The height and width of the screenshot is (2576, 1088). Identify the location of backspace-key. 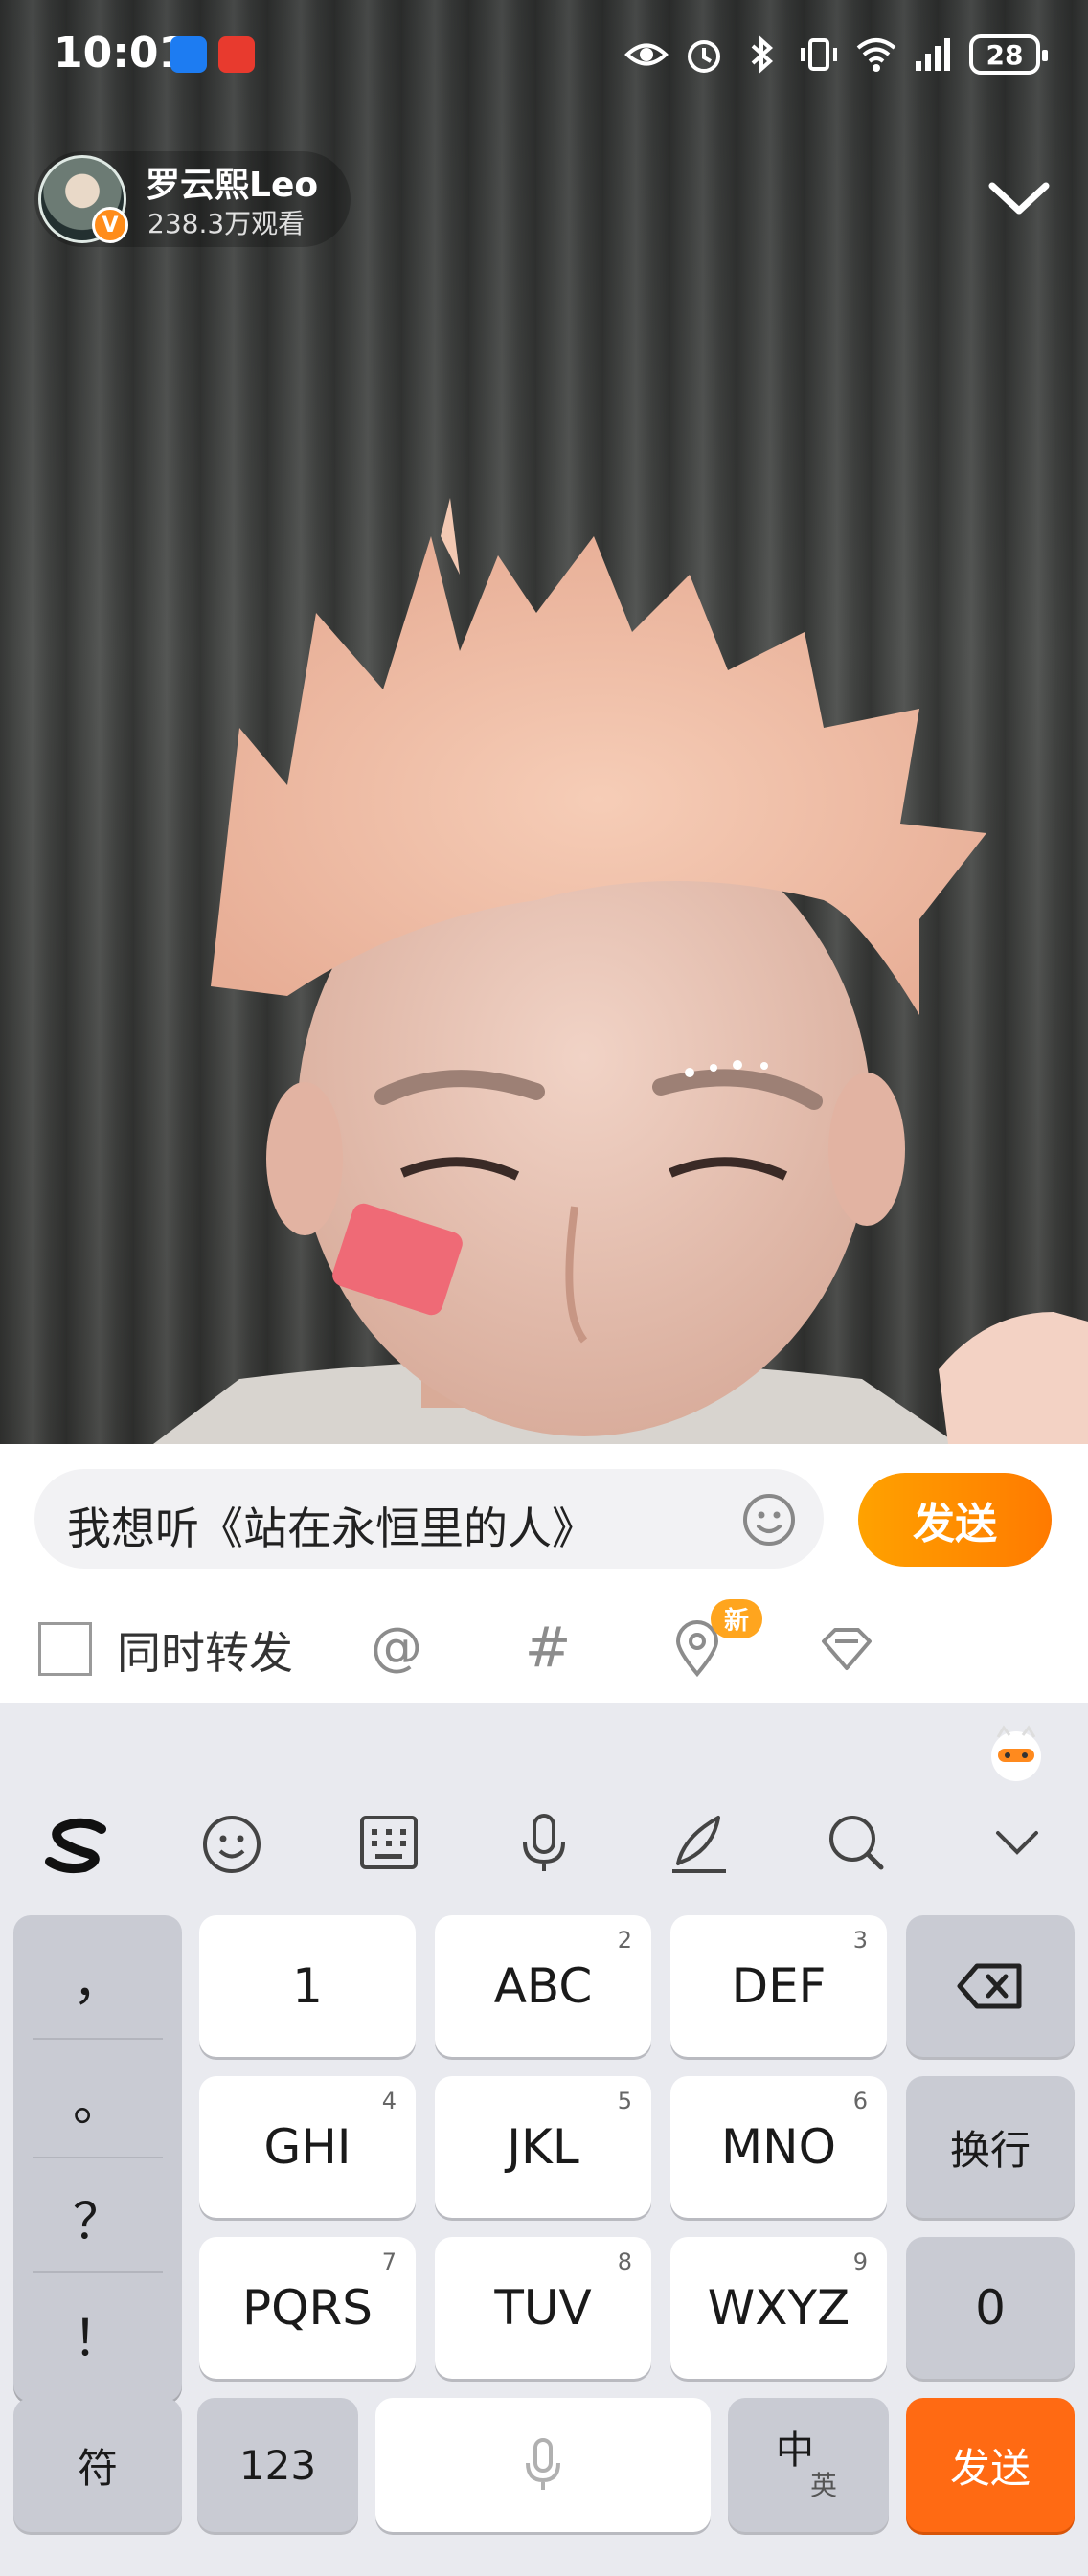
(991, 1986).